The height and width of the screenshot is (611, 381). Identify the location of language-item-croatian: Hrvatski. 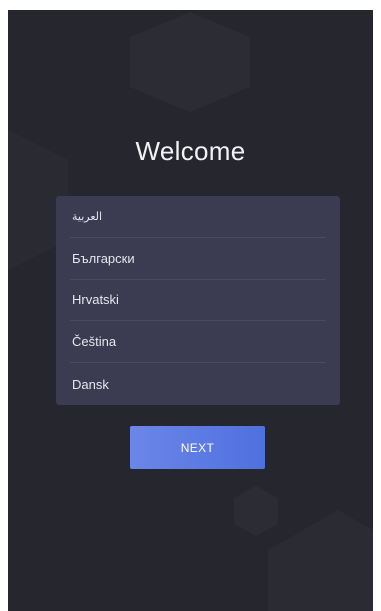
(198, 301).